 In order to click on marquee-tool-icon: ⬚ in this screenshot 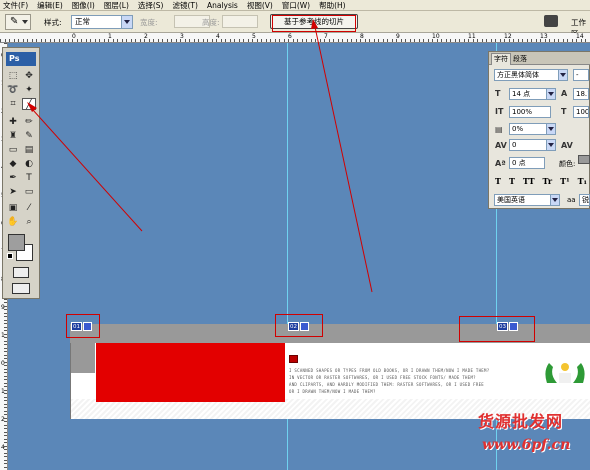, I will do `click(13, 76)`.